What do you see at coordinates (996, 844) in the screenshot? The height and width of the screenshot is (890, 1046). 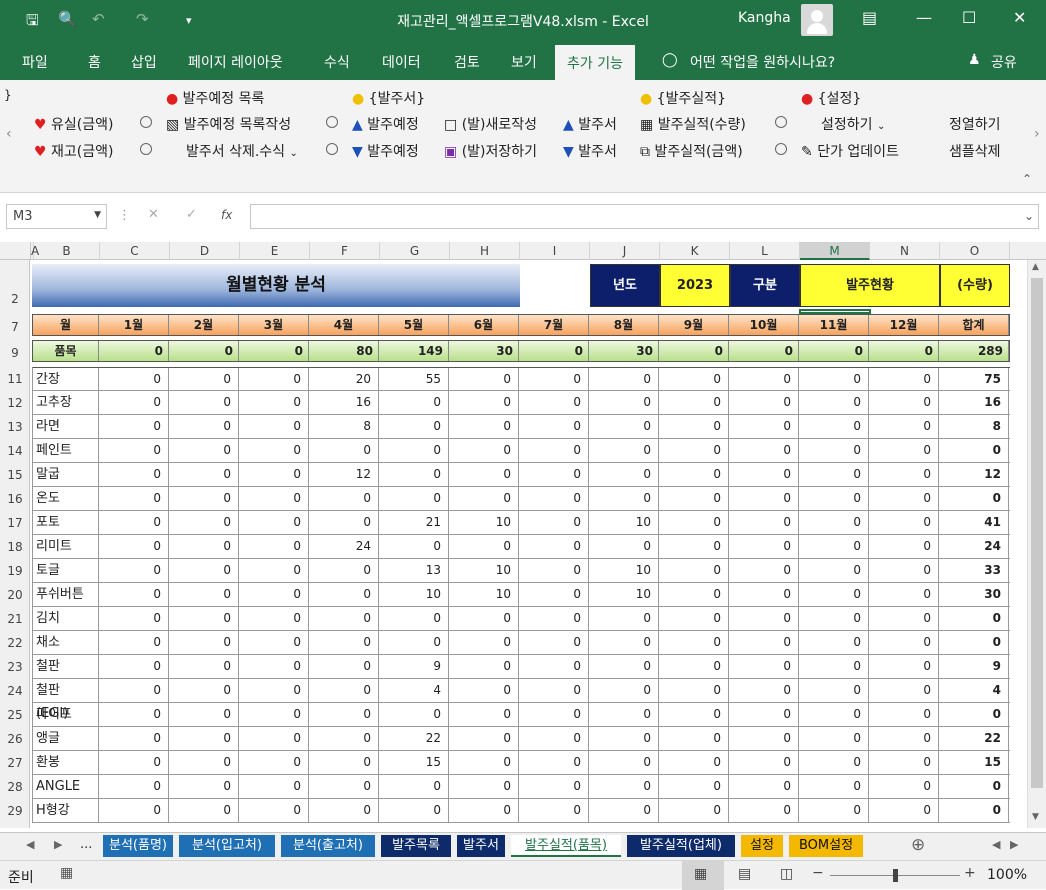 I see `hscroll-left-icon: ◀` at bounding box center [996, 844].